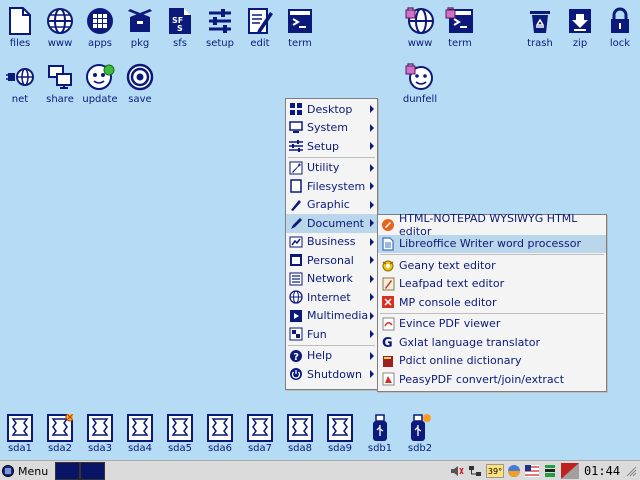 The height and width of the screenshot is (480, 640). What do you see at coordinates (475, 471) in the screenshot?
I see `network-status-icon` at bounding box center [475, 471].